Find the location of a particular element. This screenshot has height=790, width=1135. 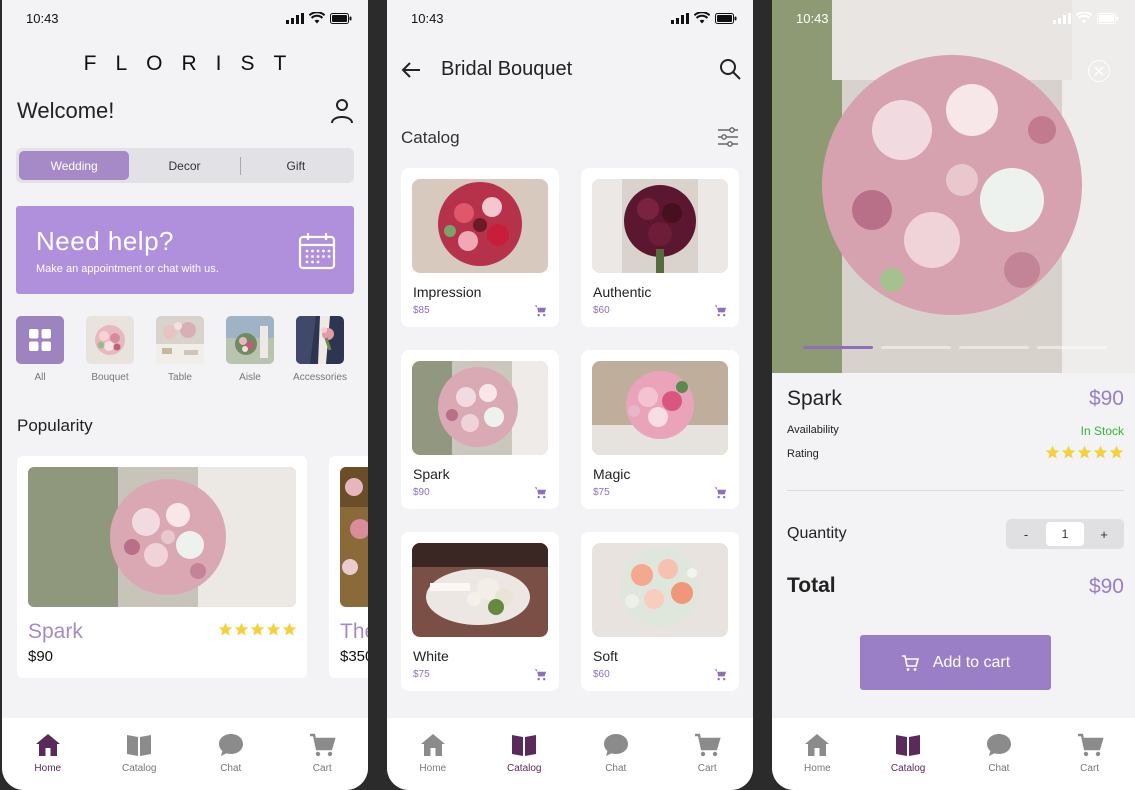

wifi-icon is located at coordinates (317, 18).